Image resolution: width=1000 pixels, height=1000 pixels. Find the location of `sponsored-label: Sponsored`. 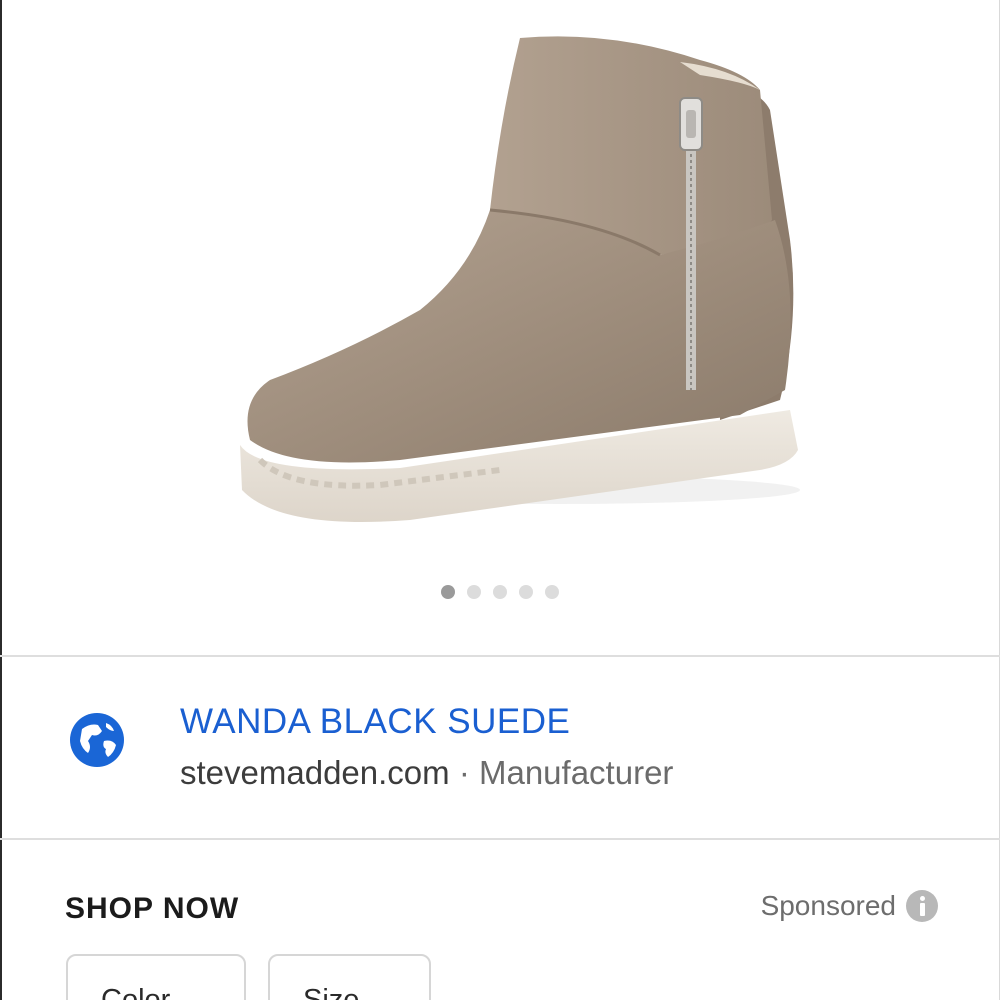

sponsored-label: Sponsored is located at coordinates (828, 905).